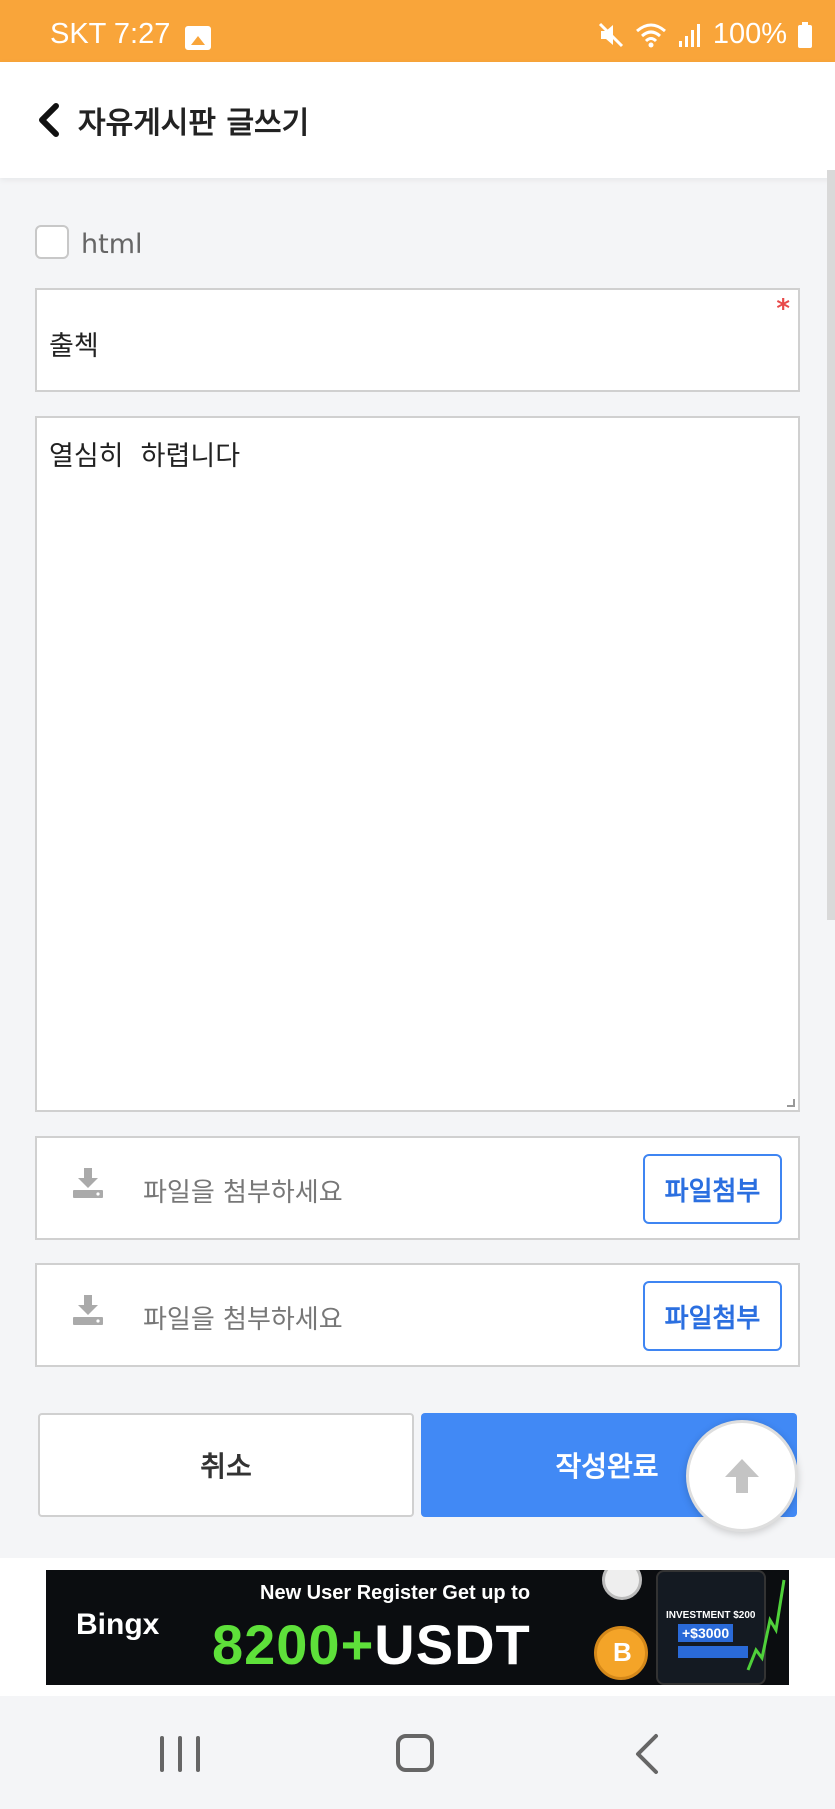 The image size is (835, 1809). I want to click on status-icons: 100%, so click(705, 34).